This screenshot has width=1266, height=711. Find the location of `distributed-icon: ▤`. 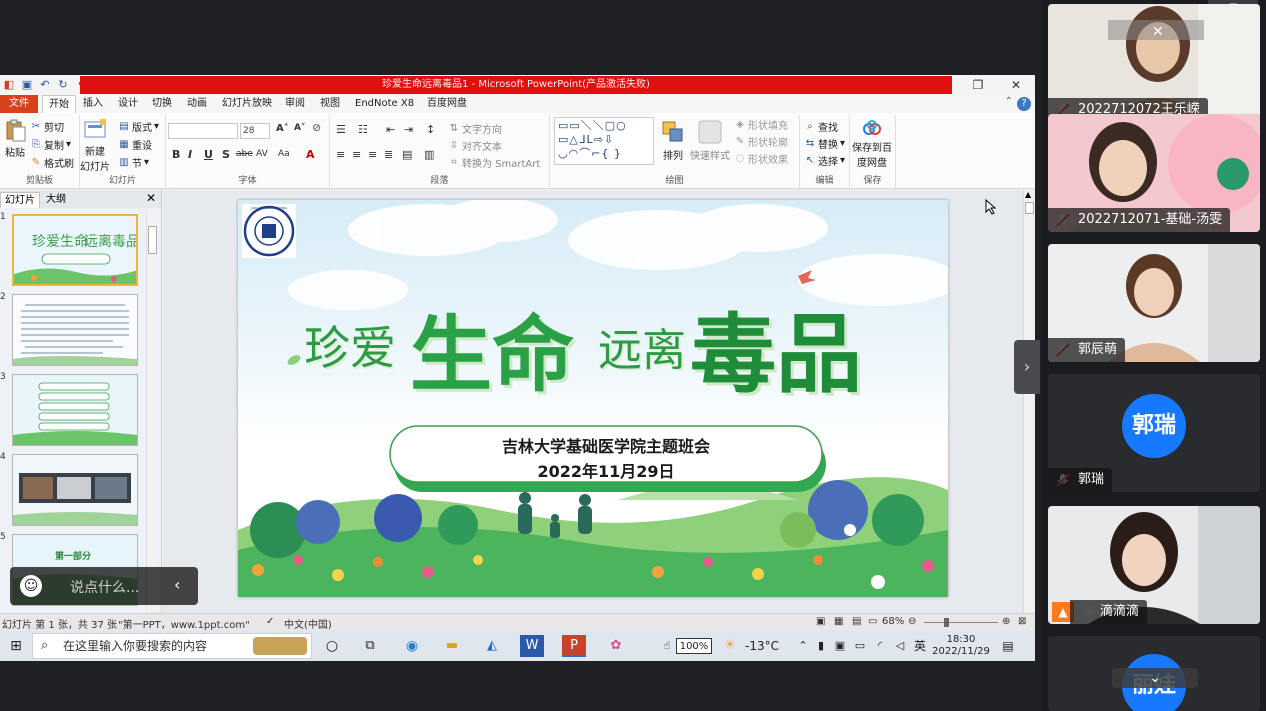

distributed-icon: ▤ is located at coordinates (407, 154).